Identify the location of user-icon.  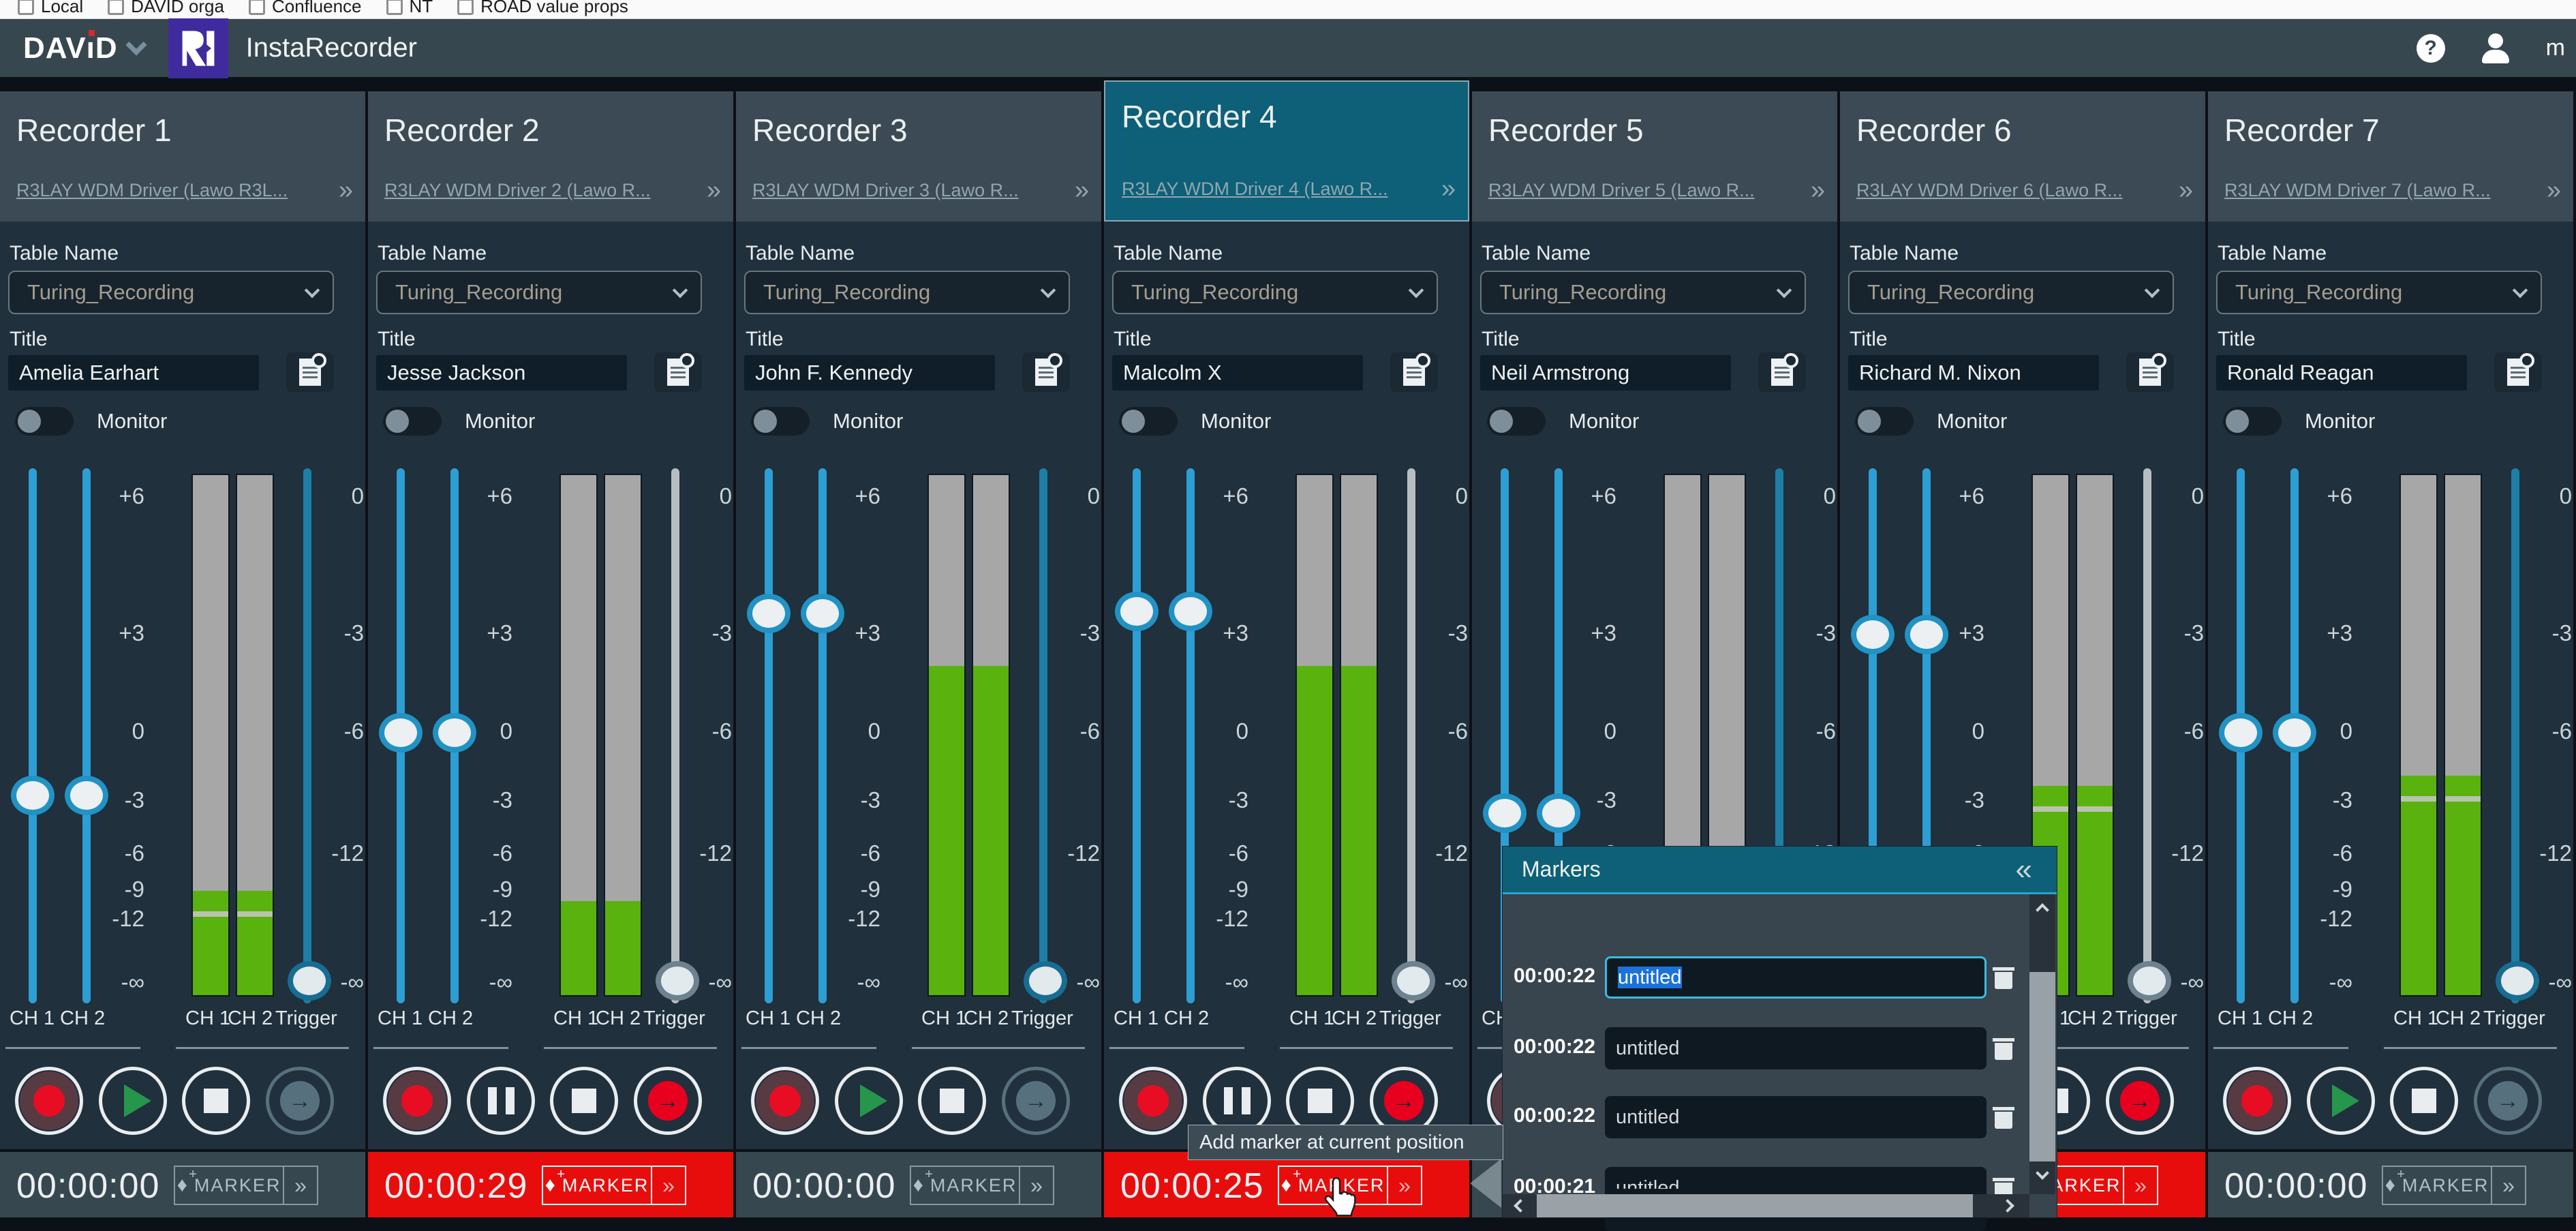
(2496, 48).